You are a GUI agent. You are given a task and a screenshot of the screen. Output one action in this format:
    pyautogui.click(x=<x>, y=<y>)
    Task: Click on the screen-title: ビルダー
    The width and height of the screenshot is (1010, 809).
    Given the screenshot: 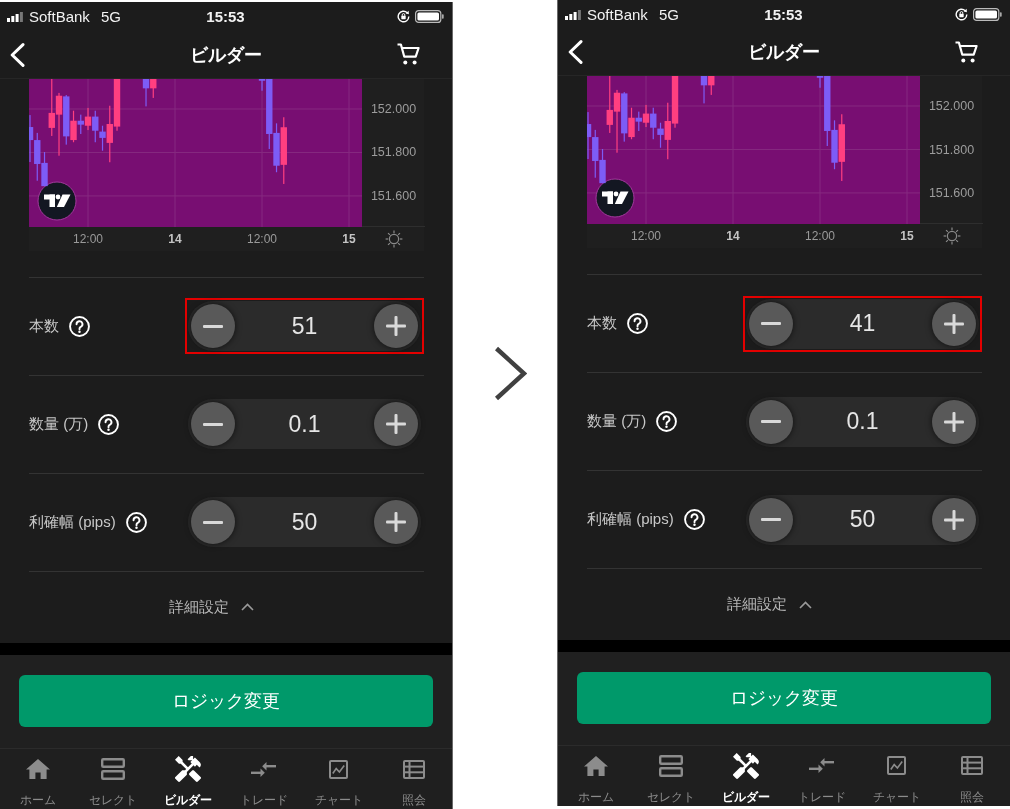 What is the action you would take?
    pyautogui.click(x=226, y=55)
    